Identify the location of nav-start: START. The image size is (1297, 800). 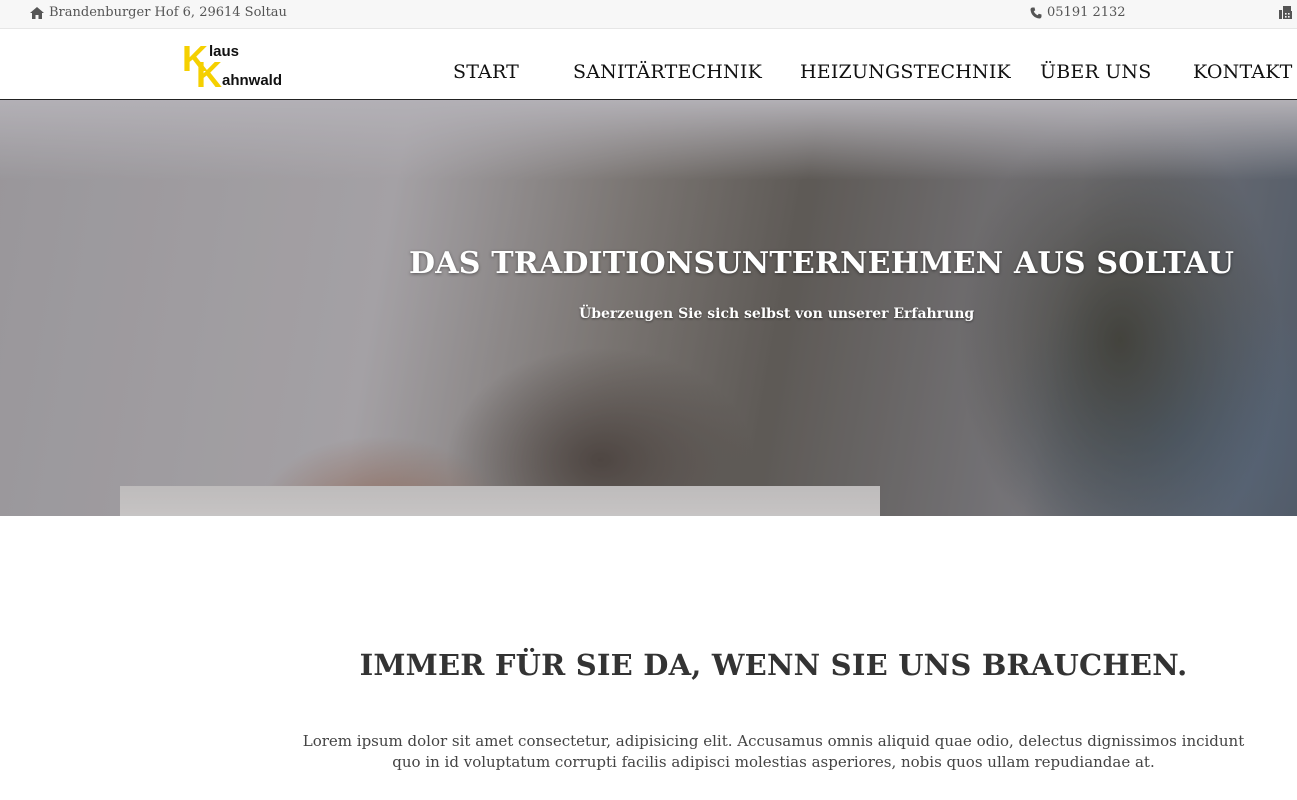
(486, 72).